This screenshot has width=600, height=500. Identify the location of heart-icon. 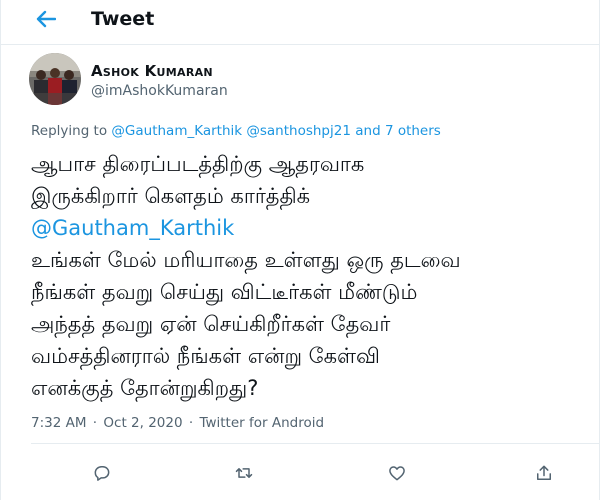
(397, 473).